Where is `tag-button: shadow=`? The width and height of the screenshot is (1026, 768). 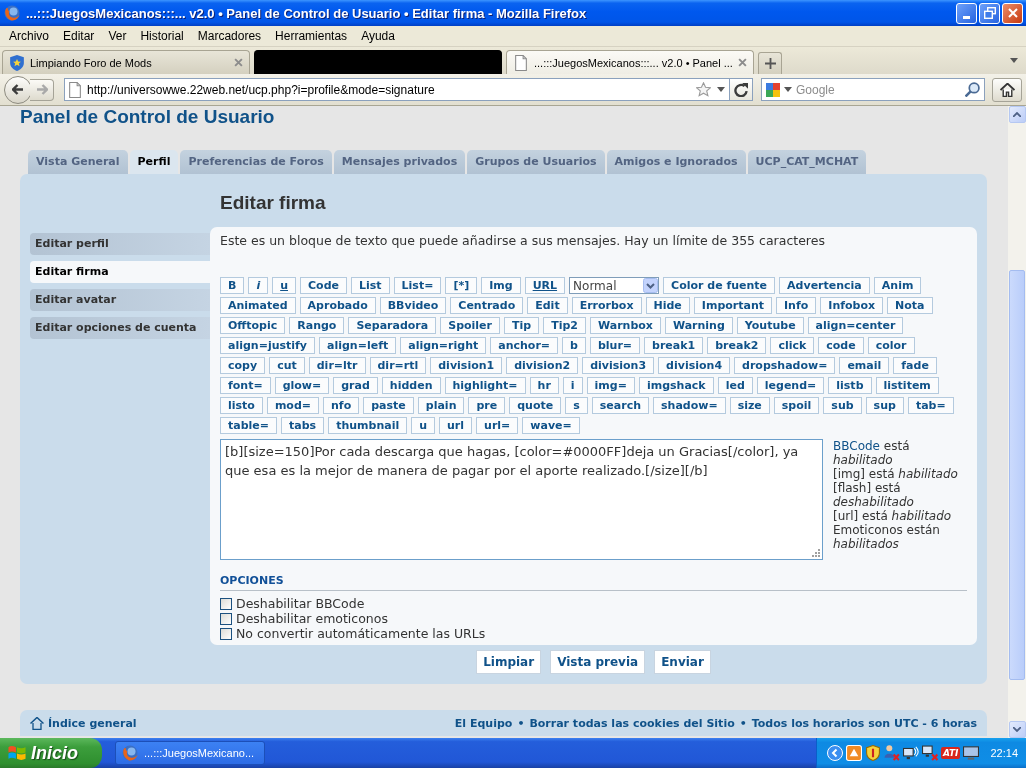
tag-button: shadow= is located at coordinates (689, 405).